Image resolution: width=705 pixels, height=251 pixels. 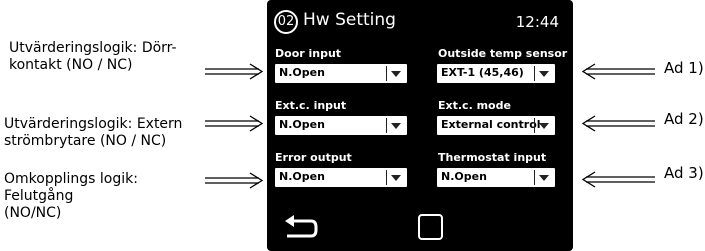 What do you see at coordinates (341, 73) in the screenshot?
I see `door-input-dropdown: N.Open` at bounding box center [341, 73].